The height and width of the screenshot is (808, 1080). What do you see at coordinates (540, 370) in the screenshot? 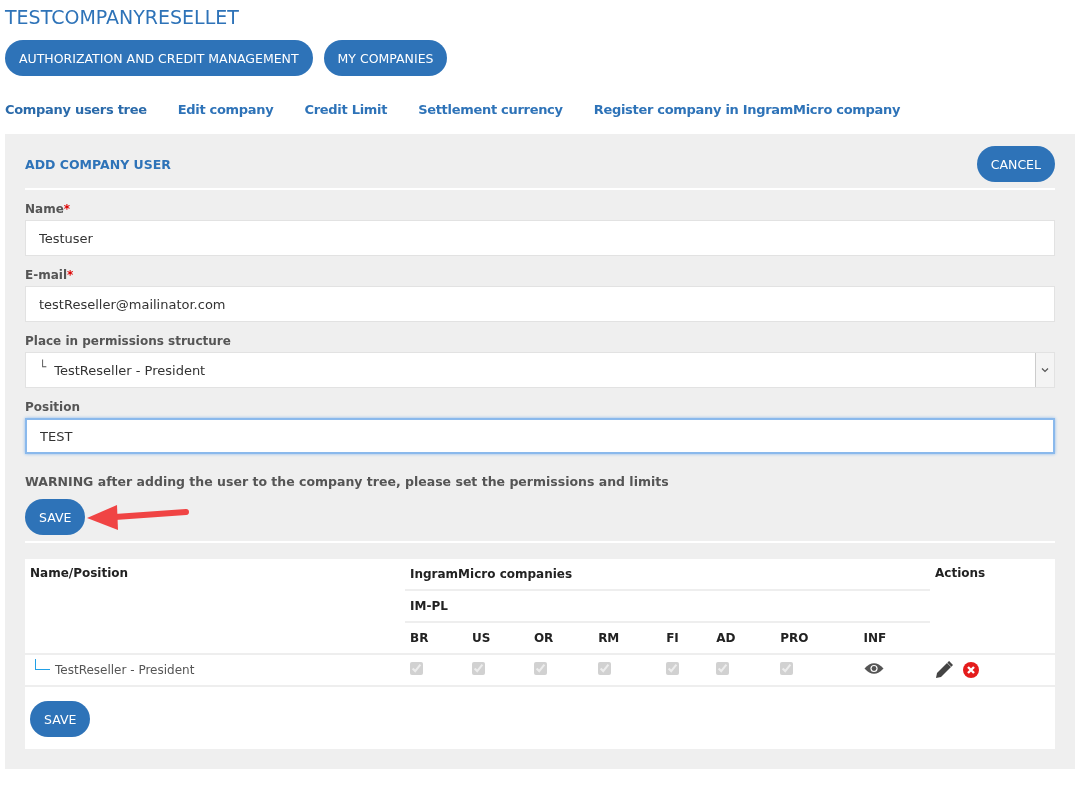
I see `select-field: └ TestReseller - President` at bounding box center [540, 370].